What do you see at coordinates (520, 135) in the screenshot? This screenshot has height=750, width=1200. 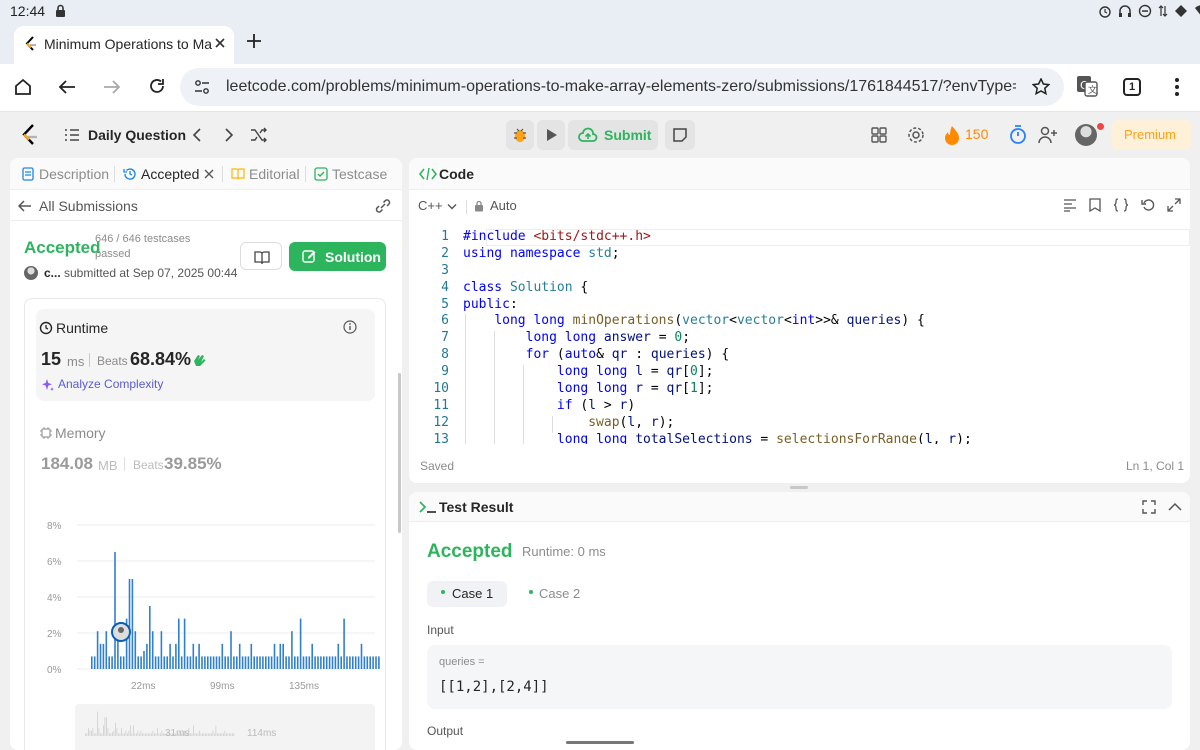 I see `debug-button` at bounding box center [520, 135].